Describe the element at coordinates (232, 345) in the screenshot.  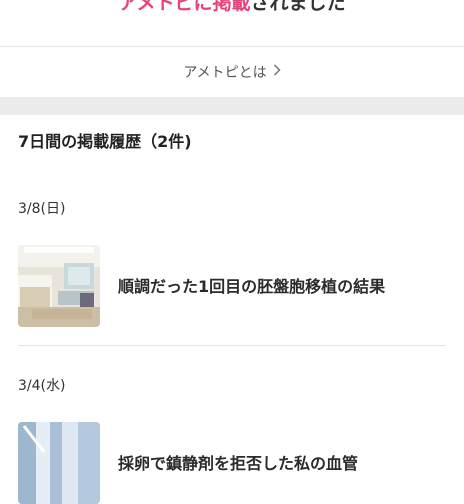
I see `entry-divider` at that location.